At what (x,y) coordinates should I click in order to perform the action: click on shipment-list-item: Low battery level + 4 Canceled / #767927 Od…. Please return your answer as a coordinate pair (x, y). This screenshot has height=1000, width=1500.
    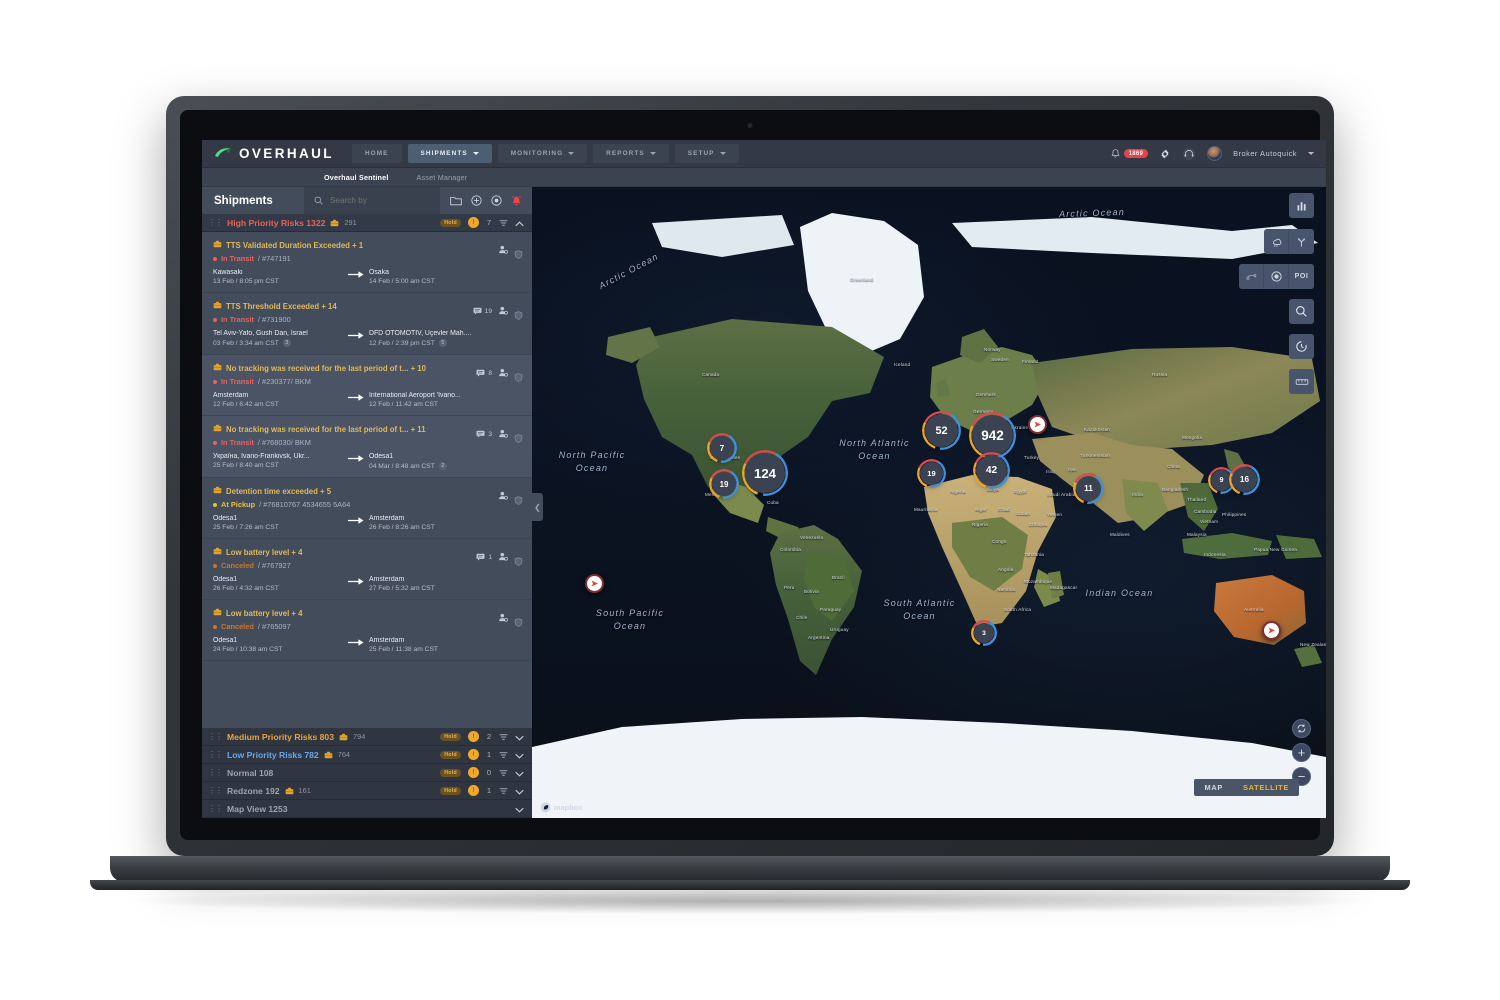
    Looking at the image, I should click on (367, 569).